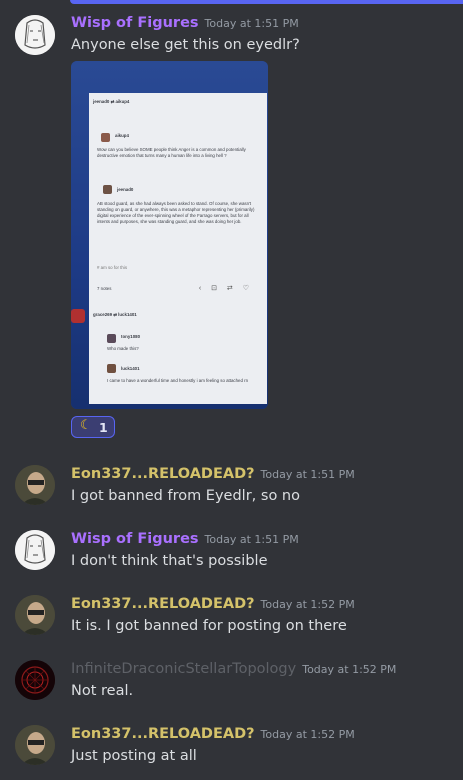 This screenshot has height=780, width=463. I want to click on message-text: Anyone else get this on eyedlr?, so click(185, 45).